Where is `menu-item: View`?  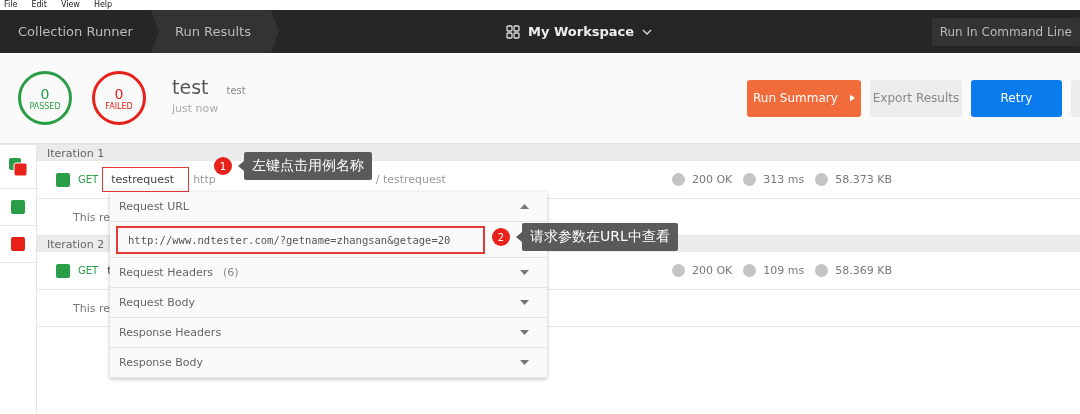
menu-item: View is located at coordinates (70, 5).